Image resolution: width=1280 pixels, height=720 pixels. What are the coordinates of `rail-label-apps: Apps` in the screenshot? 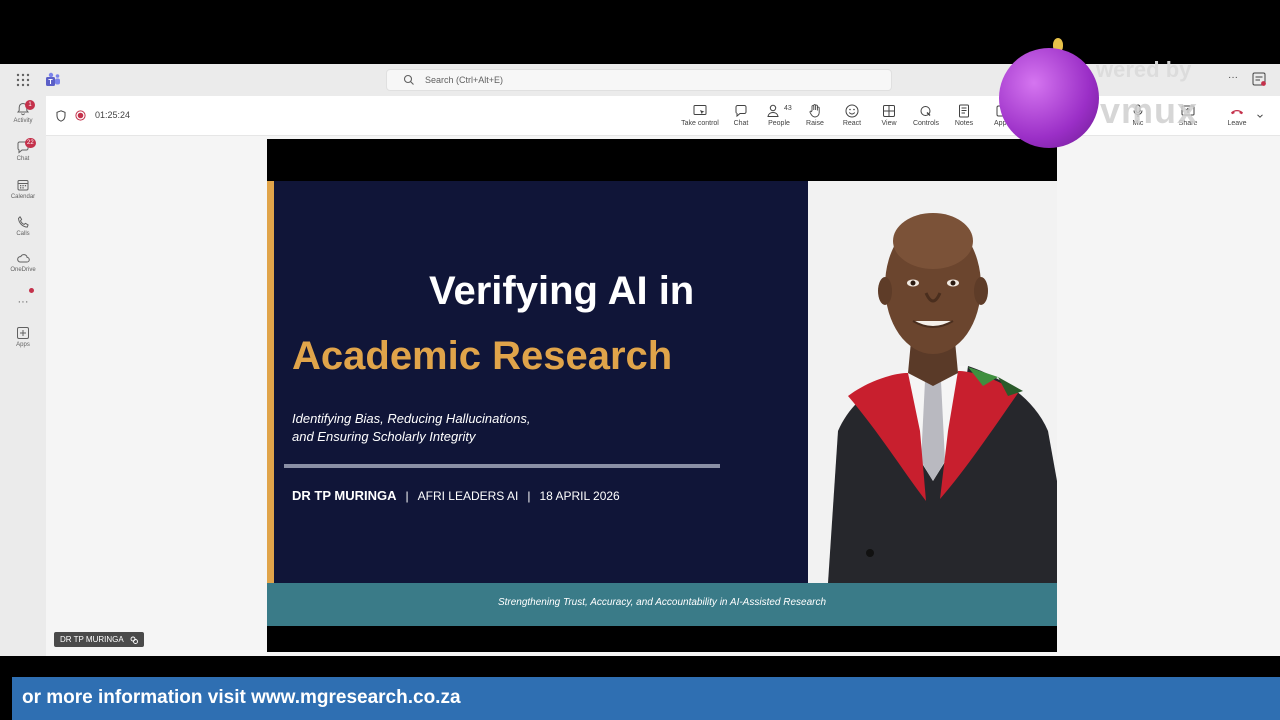 It's located at (23, 345).